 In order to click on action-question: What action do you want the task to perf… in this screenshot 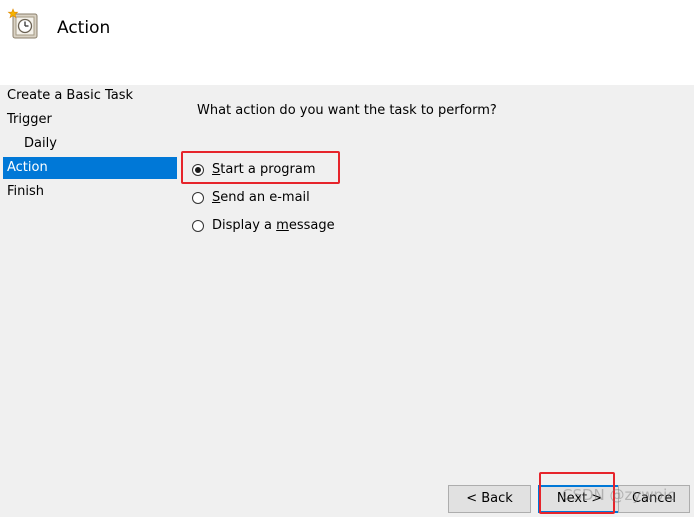, I will do `click(347, 110)`.